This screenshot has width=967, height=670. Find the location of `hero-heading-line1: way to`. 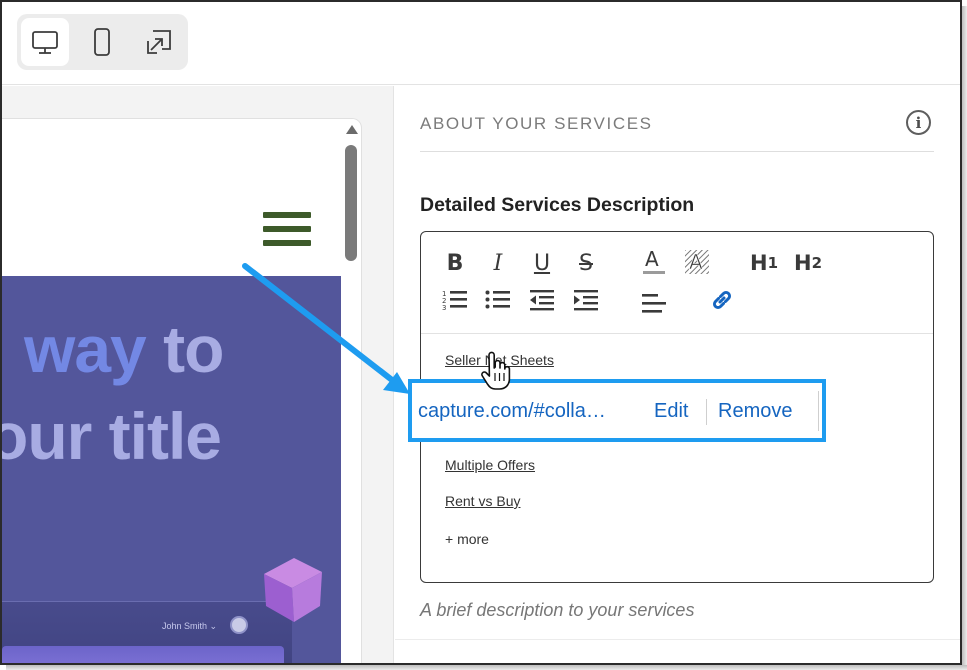

hero-heading-line1: way to is located at coordinates (124, 349).